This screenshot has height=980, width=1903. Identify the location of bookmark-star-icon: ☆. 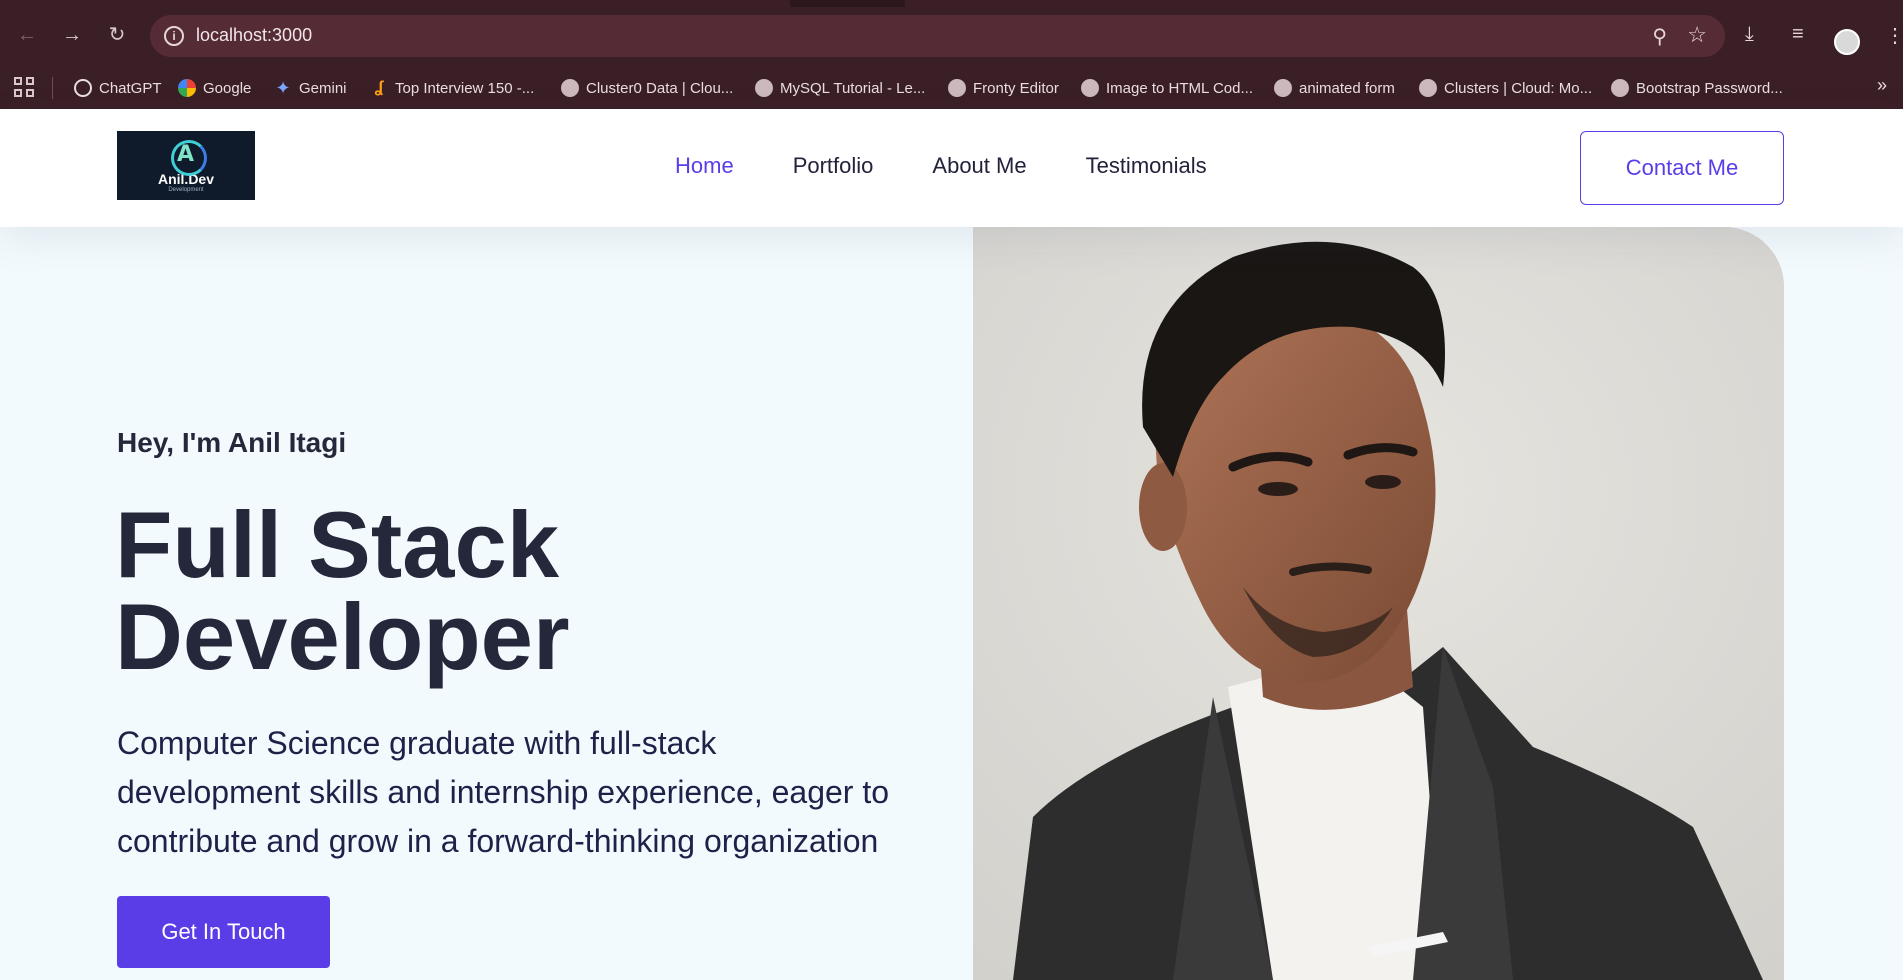
(1697, 35).